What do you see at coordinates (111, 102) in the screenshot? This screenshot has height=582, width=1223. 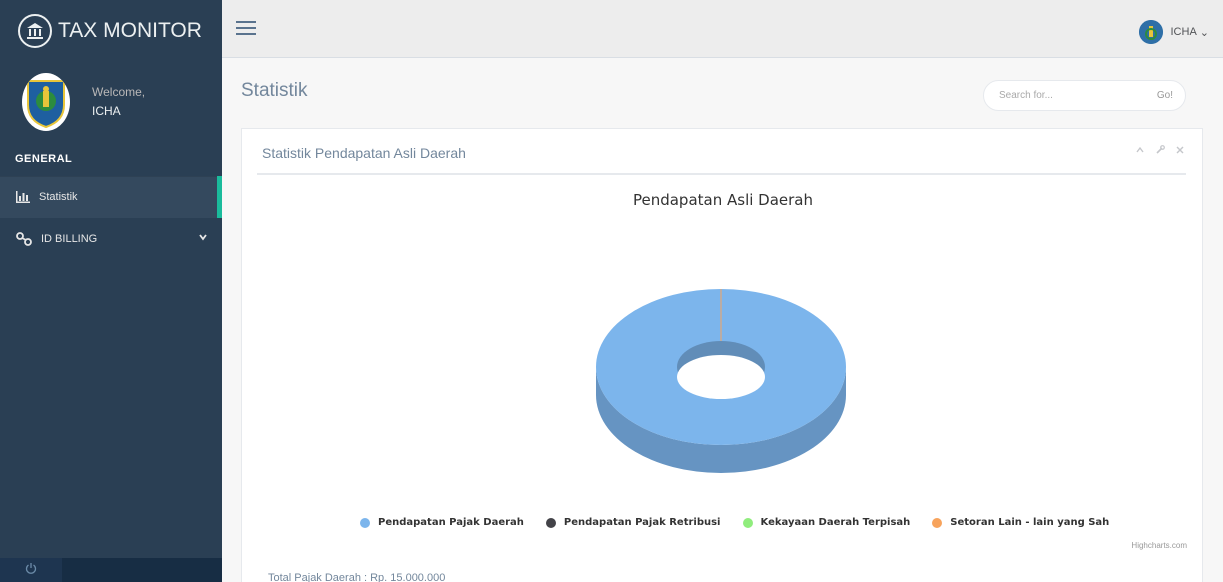 I see `profile: Welcome, ICHA` at bounding box center [111, 102].